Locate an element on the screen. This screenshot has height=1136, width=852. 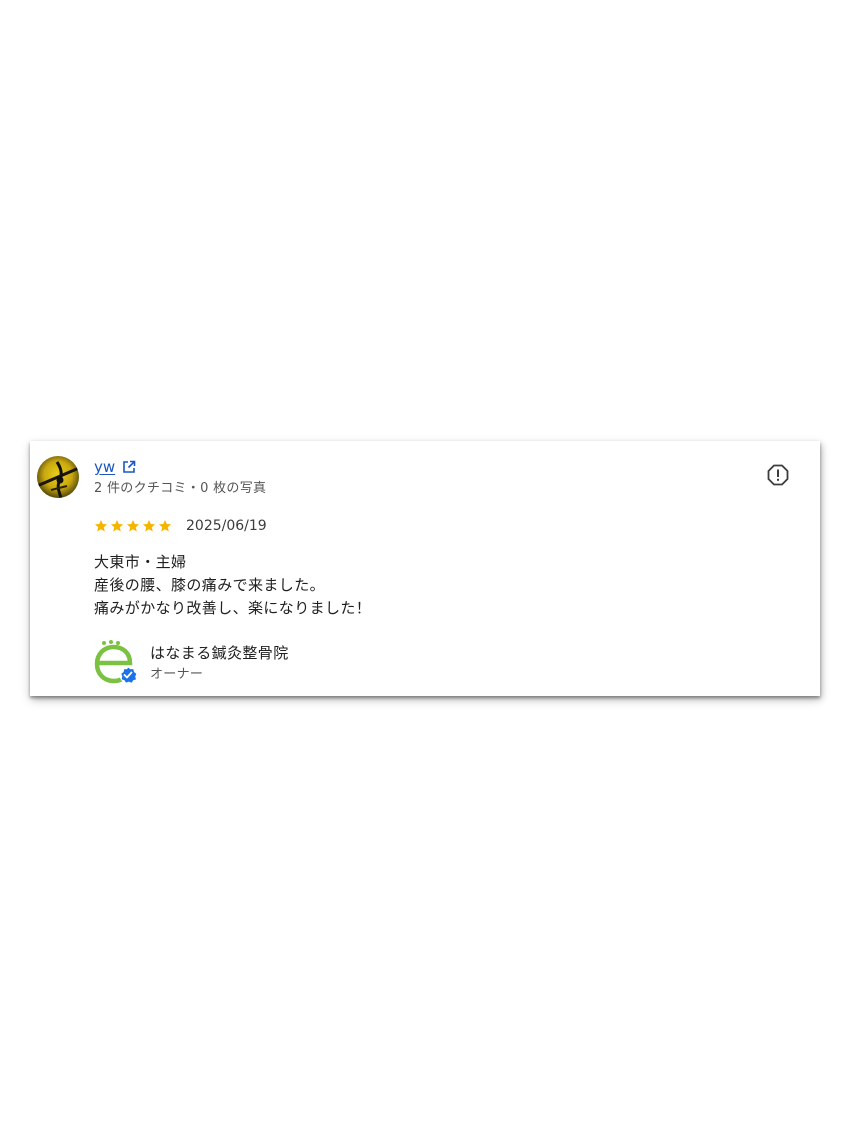
star-rating is located at coordinates (133, 526).